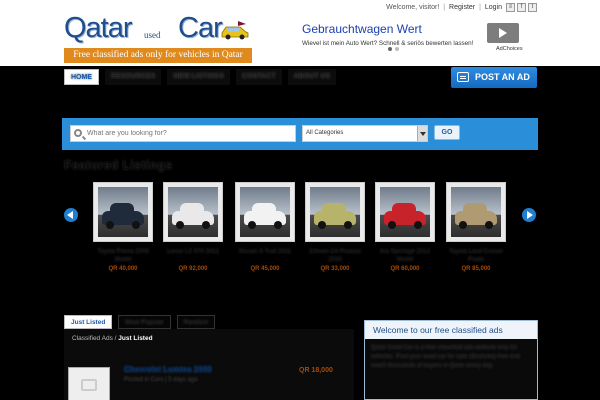  Describe the element at coordinates (503, 33) in the screenshot. I see `ad-arrow-icon` at that location.